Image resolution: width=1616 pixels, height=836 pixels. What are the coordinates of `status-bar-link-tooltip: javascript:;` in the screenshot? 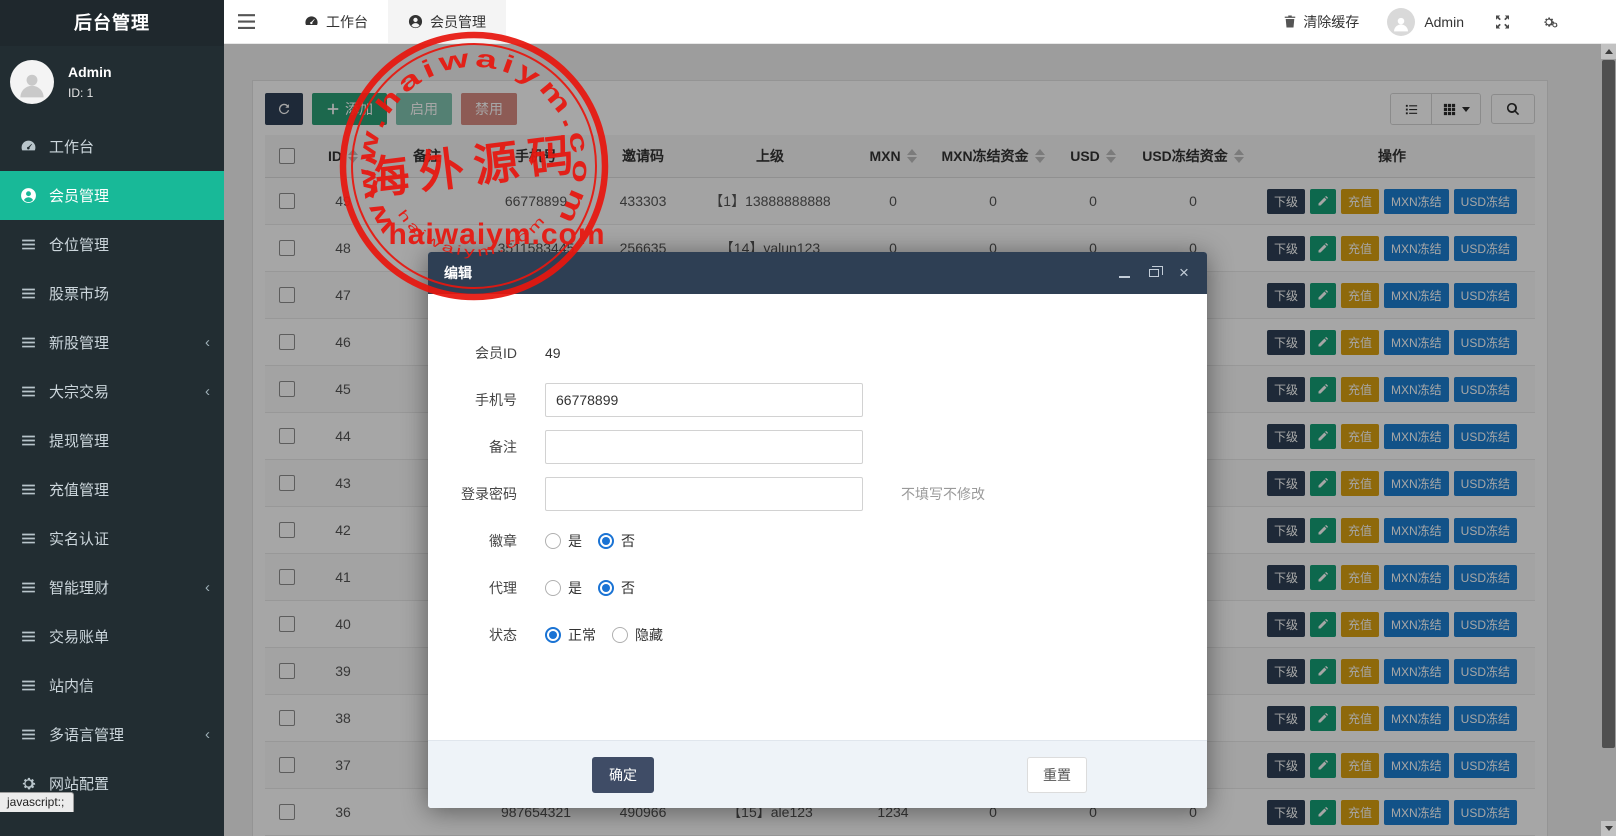 It's located at (37, 802).